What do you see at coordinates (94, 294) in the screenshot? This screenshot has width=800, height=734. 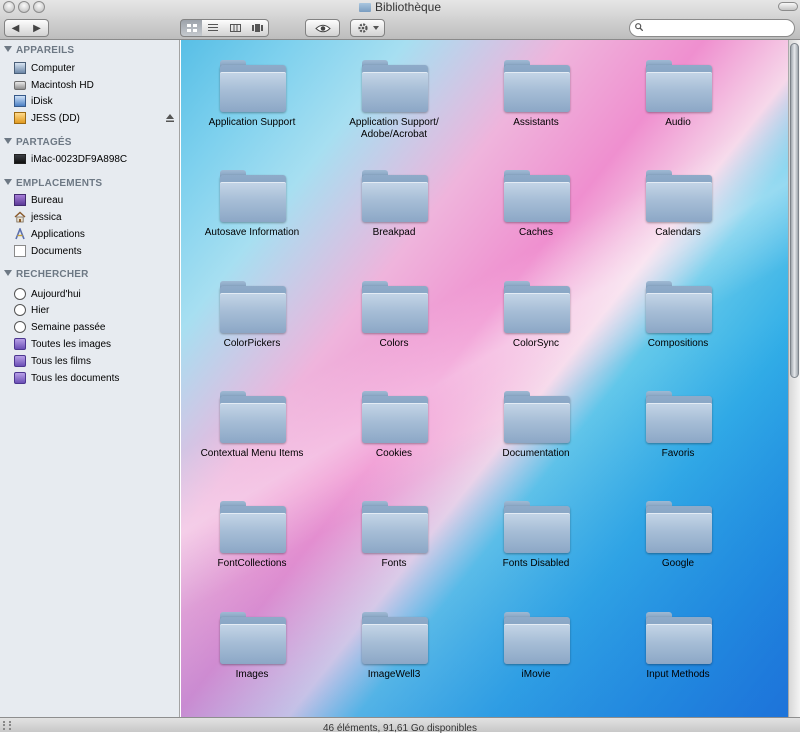 I see `sidebar-item-today: Aujourd'hui` at bounding box center [94, 294].